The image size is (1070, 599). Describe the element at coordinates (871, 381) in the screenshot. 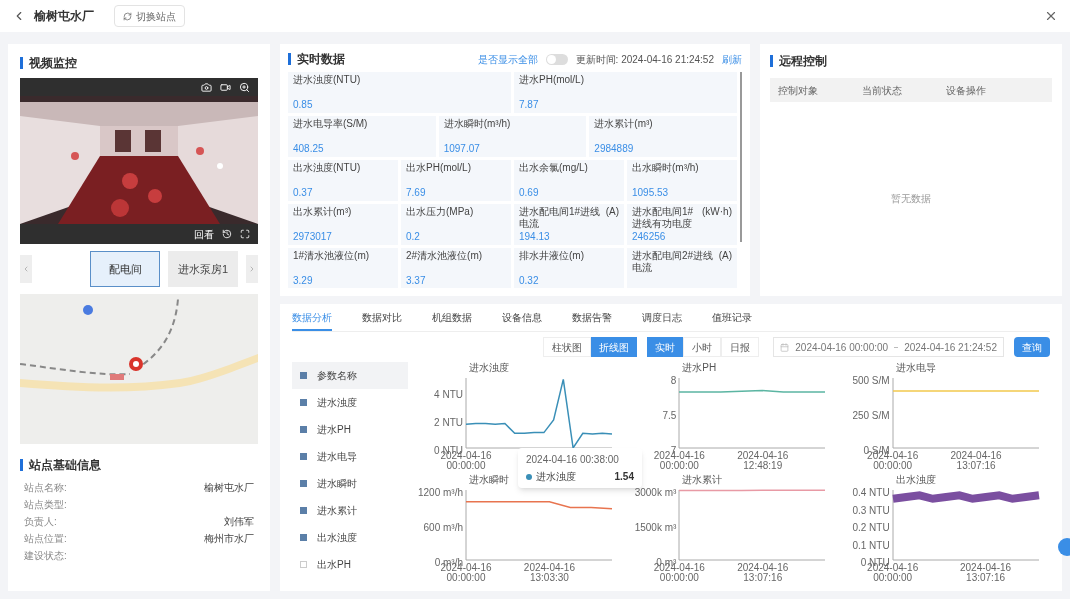

I see `tick-label: 500 S/M` at that location.